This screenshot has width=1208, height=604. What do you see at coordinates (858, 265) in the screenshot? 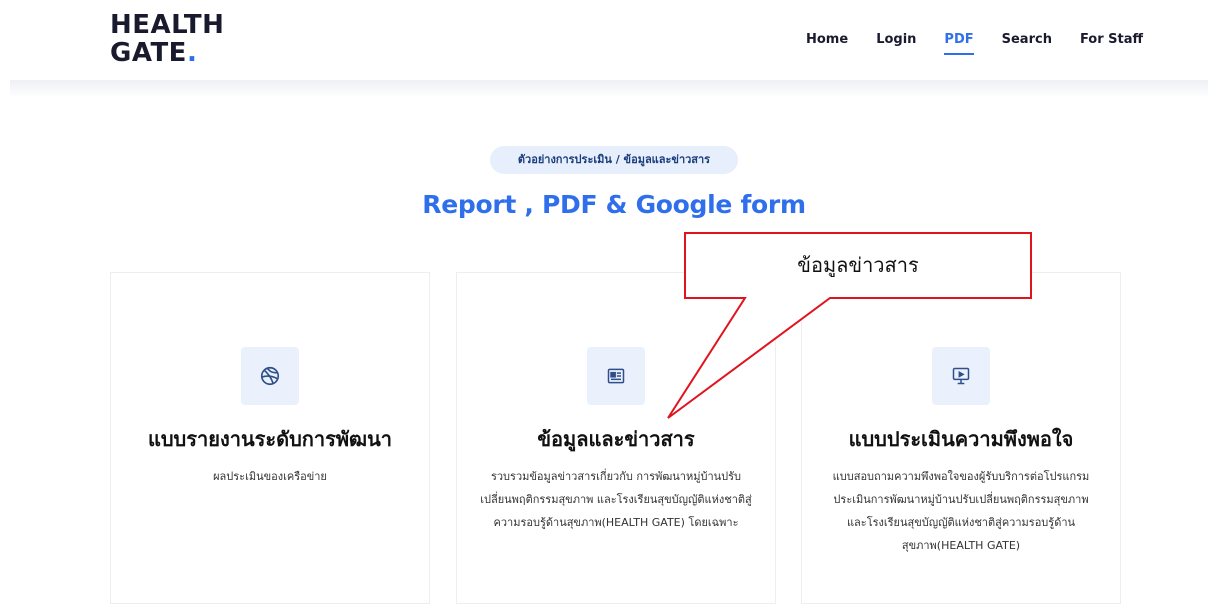
I see `callout-label: ข้อมูลข่าวสาร` at bounding box center [858, 265].